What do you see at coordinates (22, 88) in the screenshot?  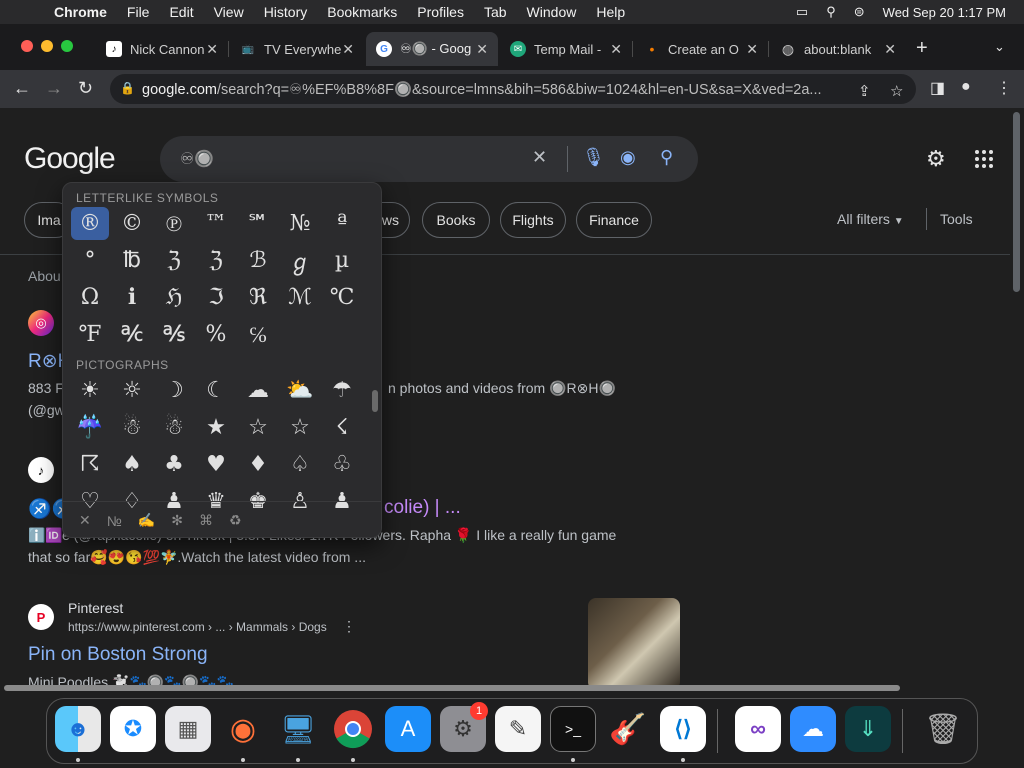 I see `back-icon: ←` at bounding box center [22, 88].